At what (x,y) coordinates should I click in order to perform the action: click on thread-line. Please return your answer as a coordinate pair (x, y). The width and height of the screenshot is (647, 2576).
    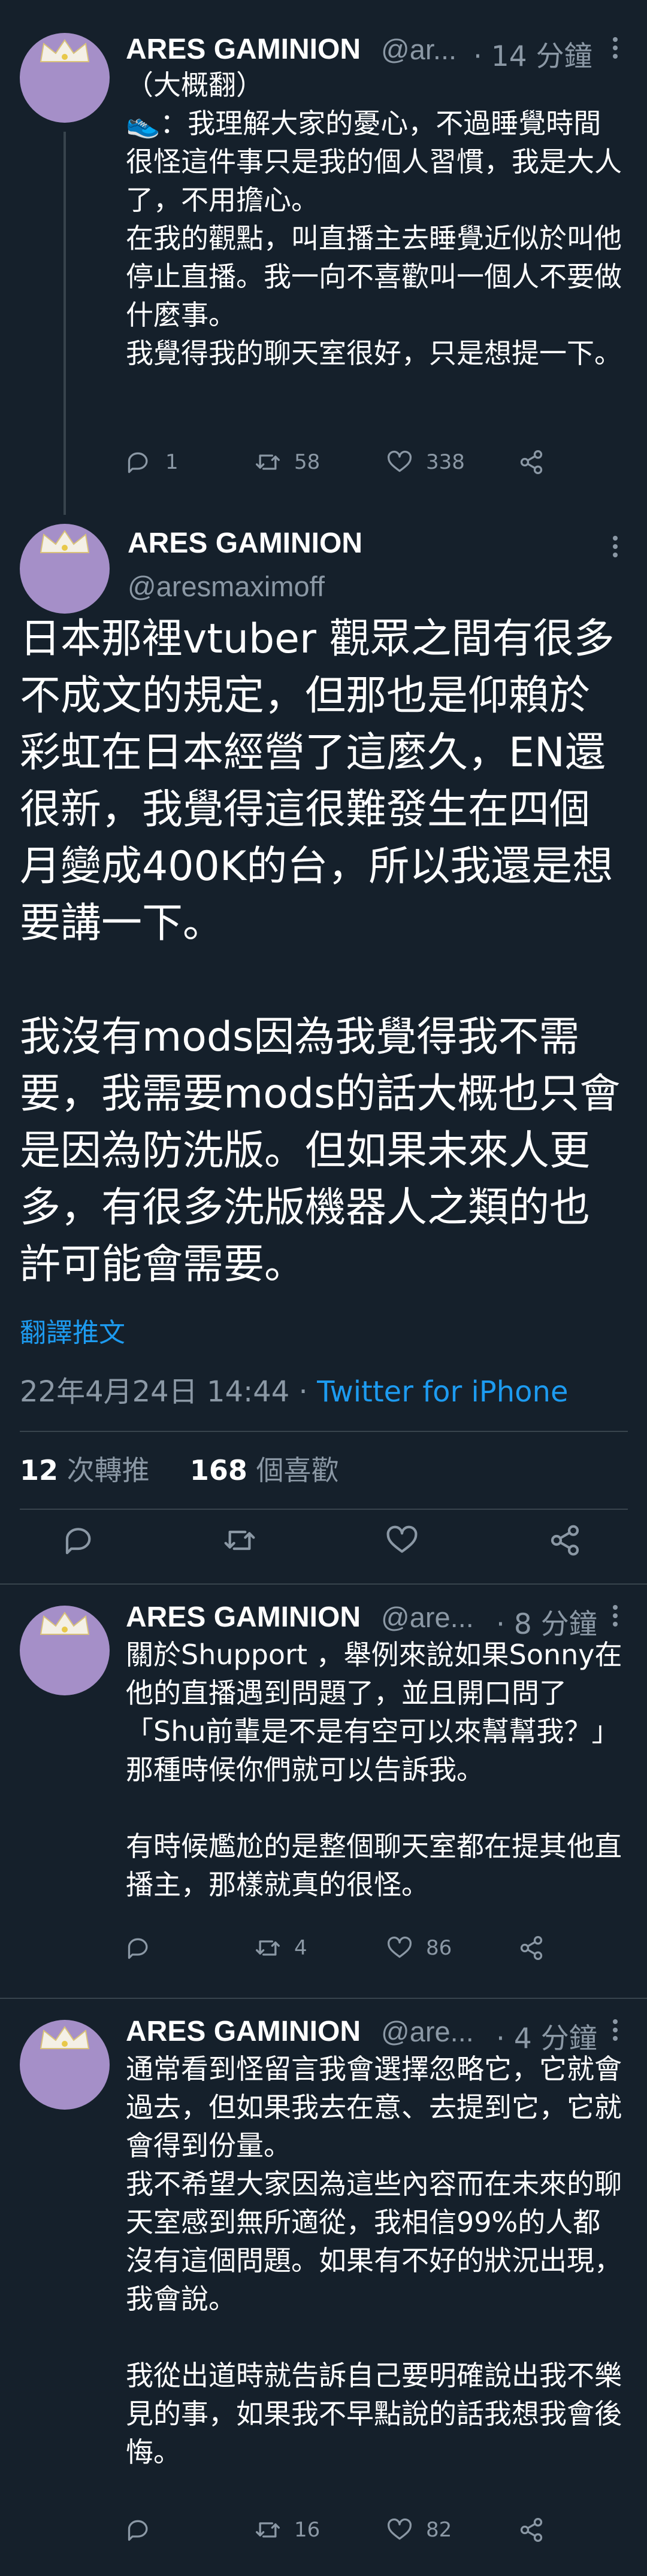
    Looking at the image, I should click on (65, 323).